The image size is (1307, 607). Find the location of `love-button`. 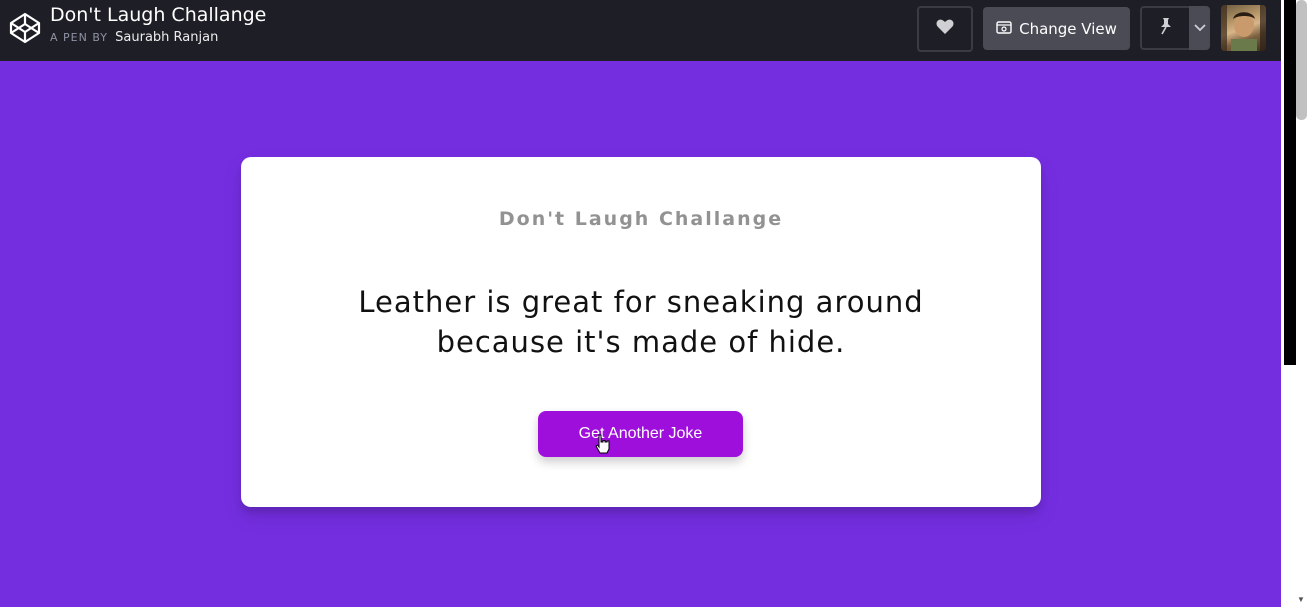

love-button is located at coordinates (945, 29).